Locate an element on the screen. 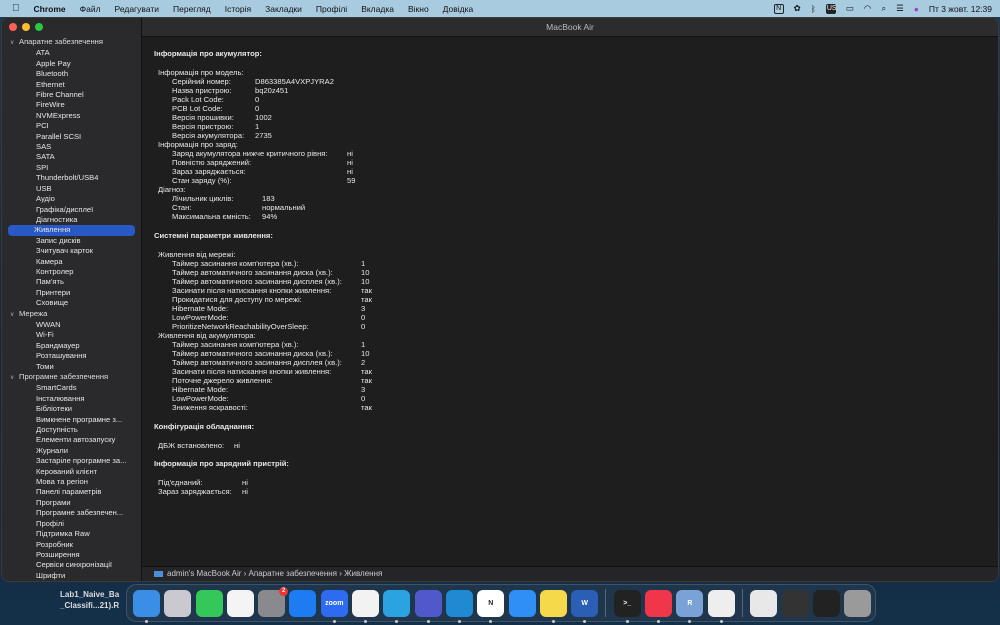 The width and height of the screenshot is (1000, 625). menu-item: Вкладка is located at coordinates (377, 9).